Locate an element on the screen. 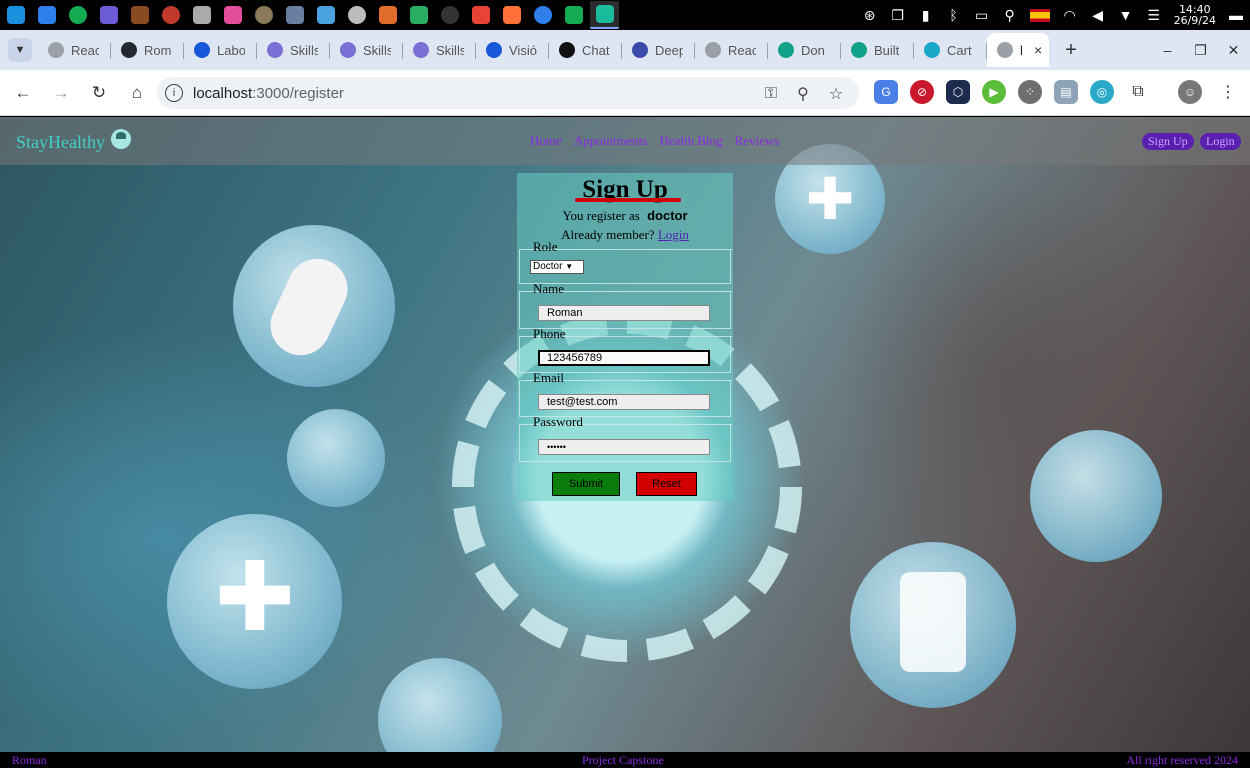 The width and height of the screenshot is (1250, 768). taskbar-app-gimp is located at coordinates (263, 15).